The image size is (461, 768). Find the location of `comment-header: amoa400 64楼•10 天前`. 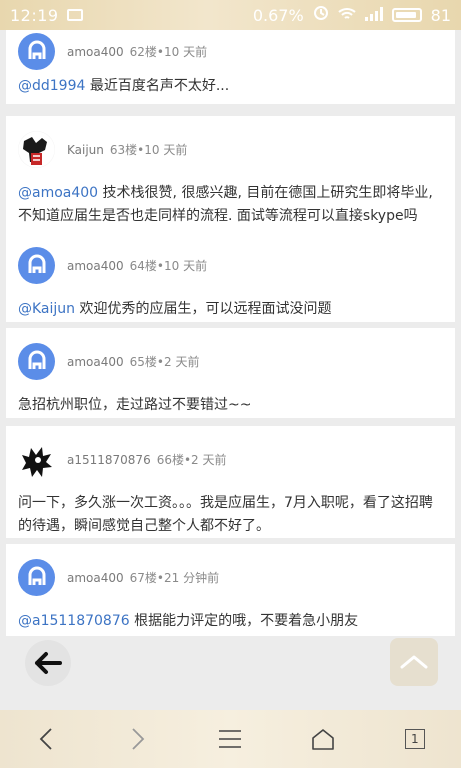

comment-header: amoa400 64楼•10 天前 is located at coordinates (230, 265).